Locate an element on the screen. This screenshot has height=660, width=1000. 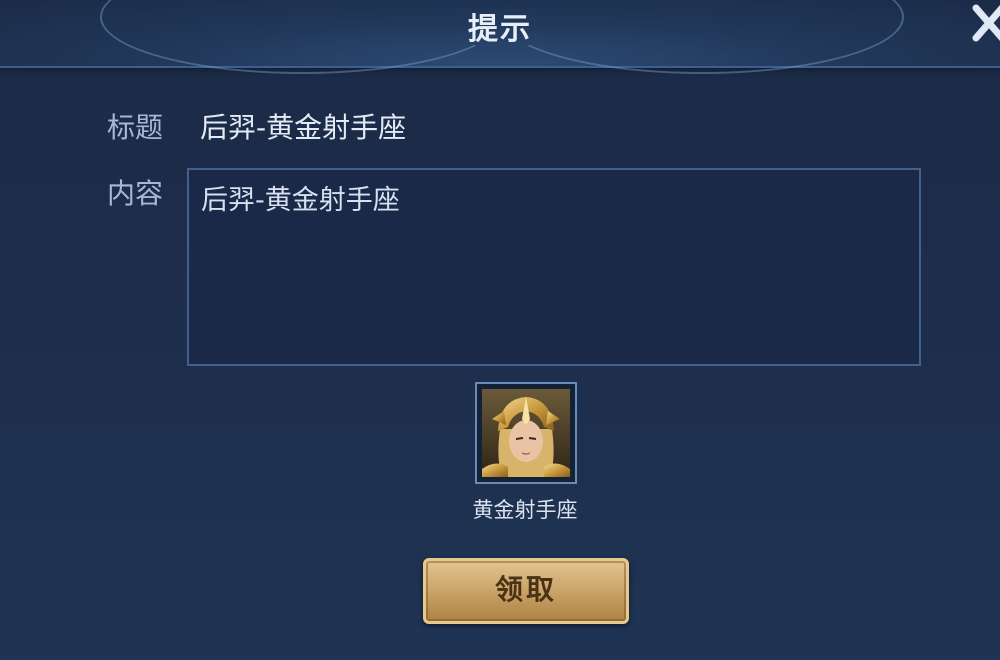
reward-item-frame is located at coordinates (526, 433).